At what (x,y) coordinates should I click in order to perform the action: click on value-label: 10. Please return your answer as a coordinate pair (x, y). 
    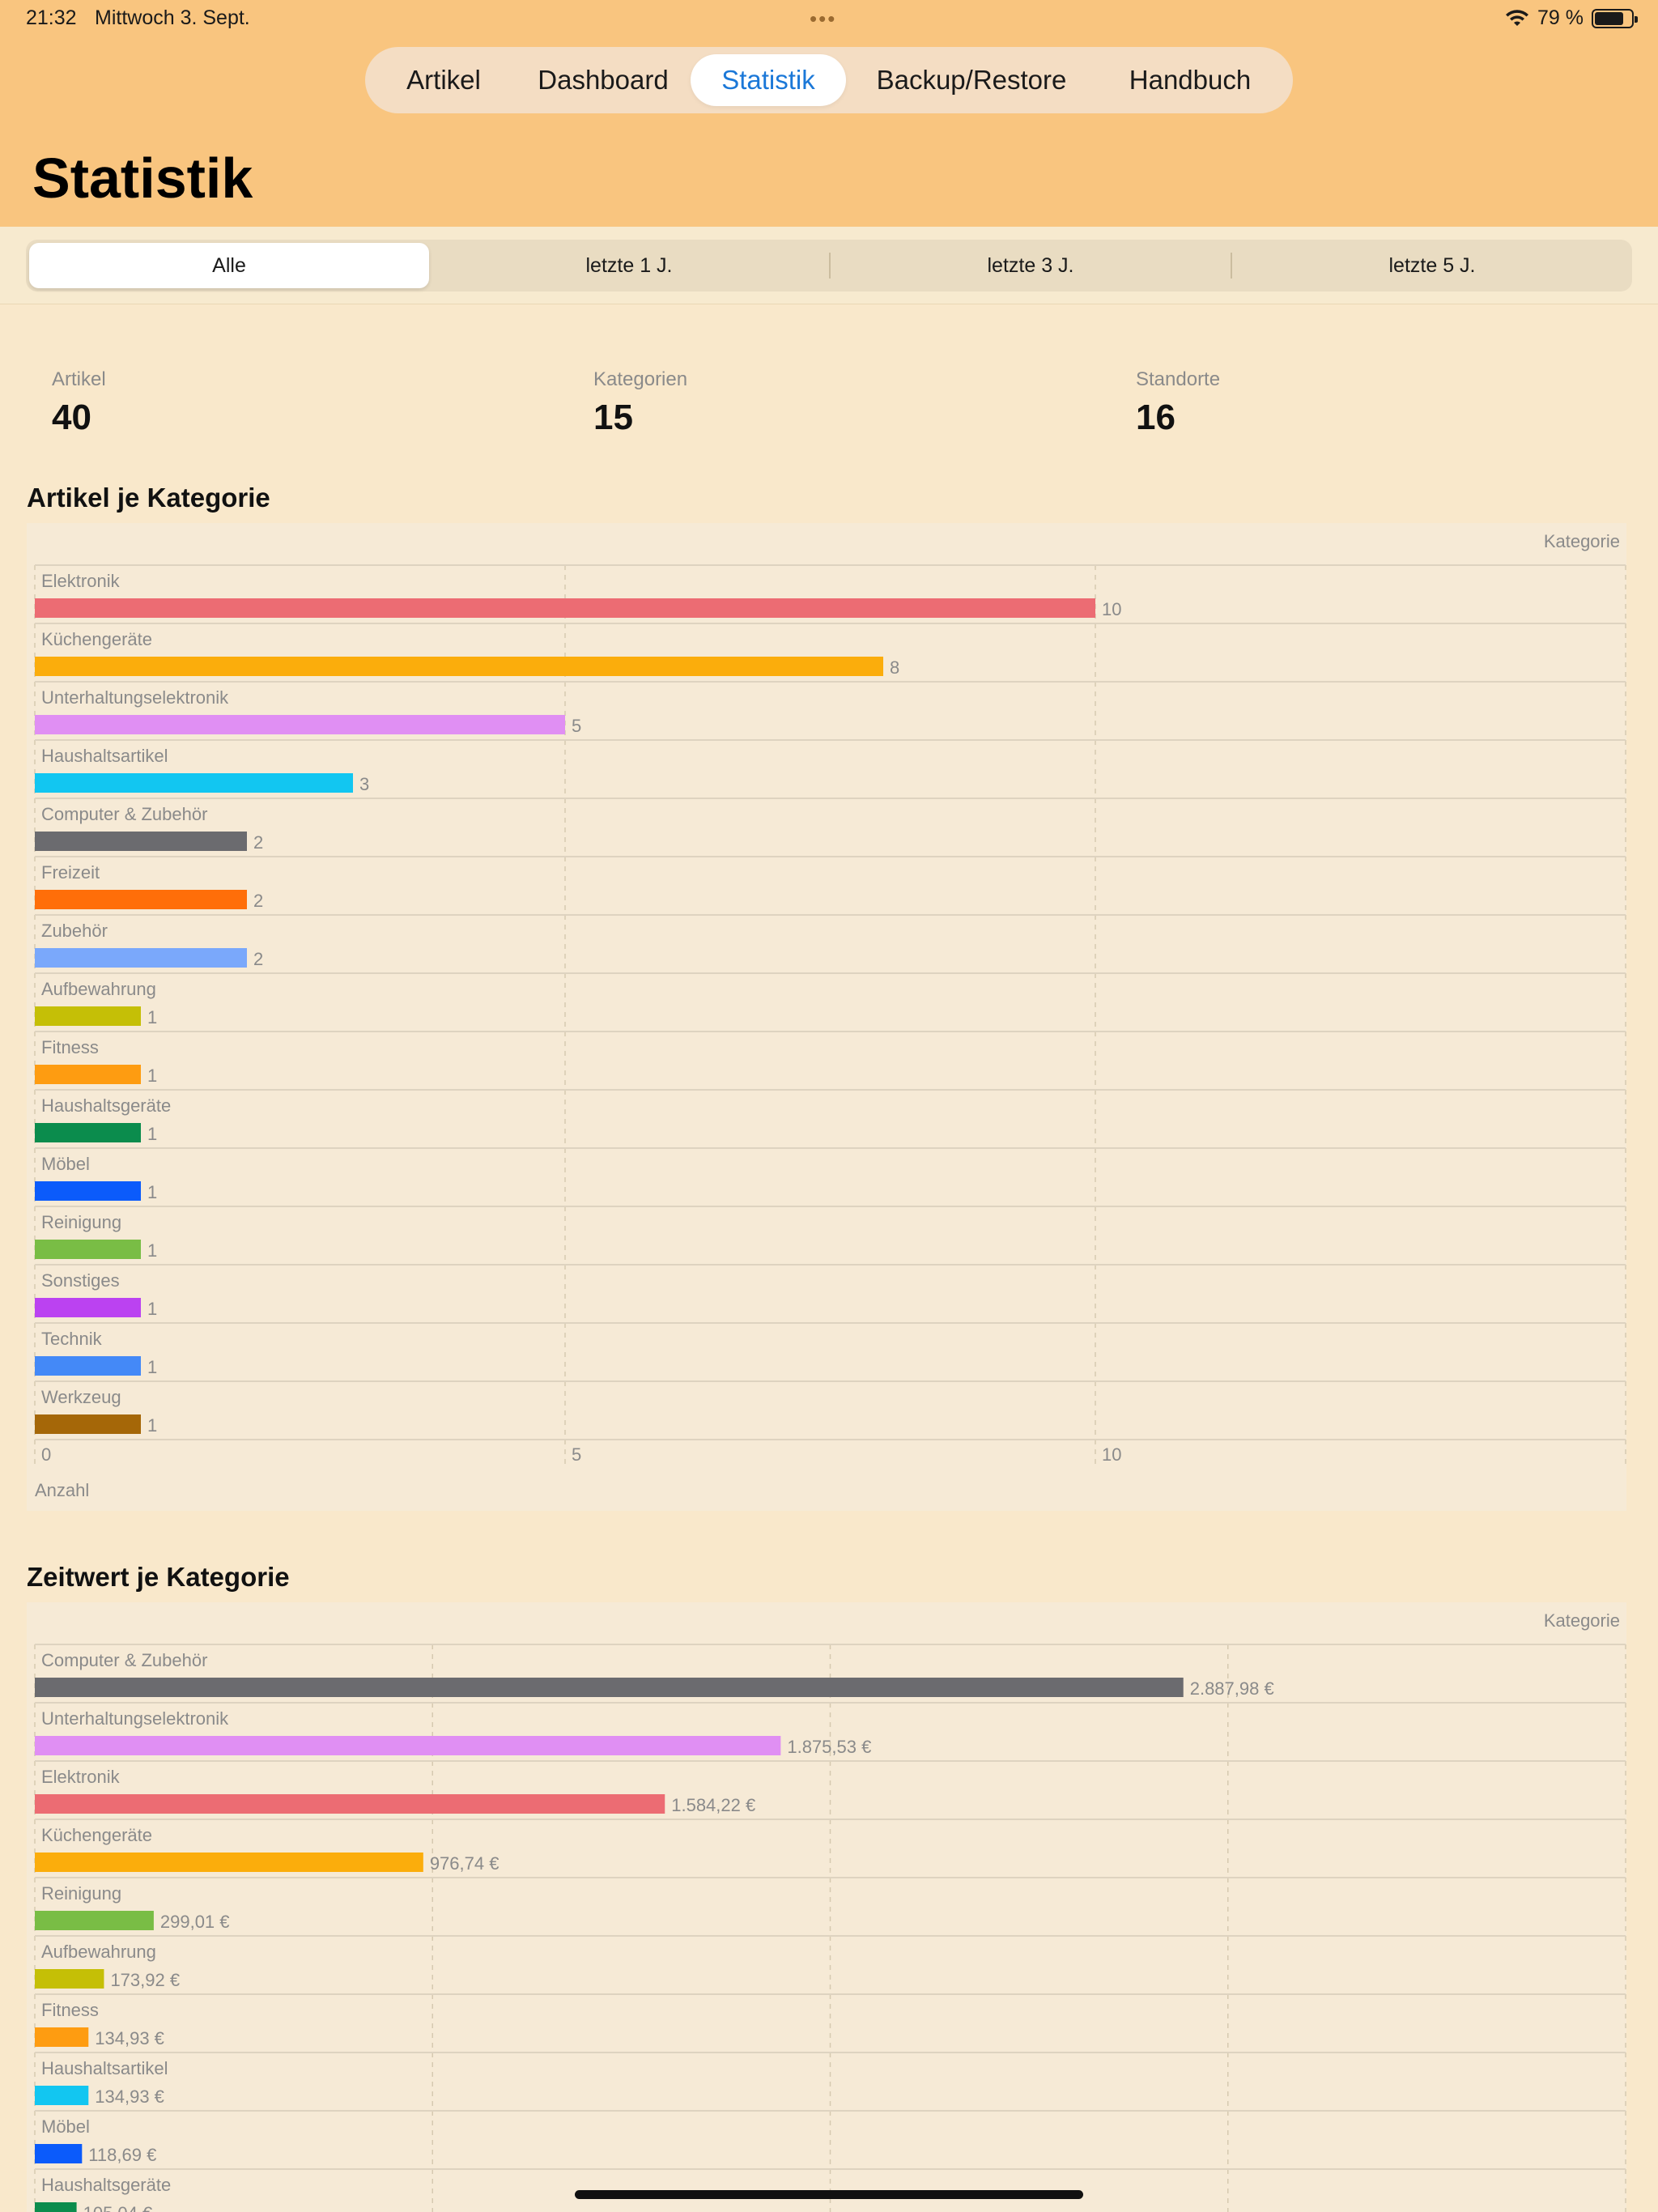
    Looking at the image, I should click on (1111, 609).